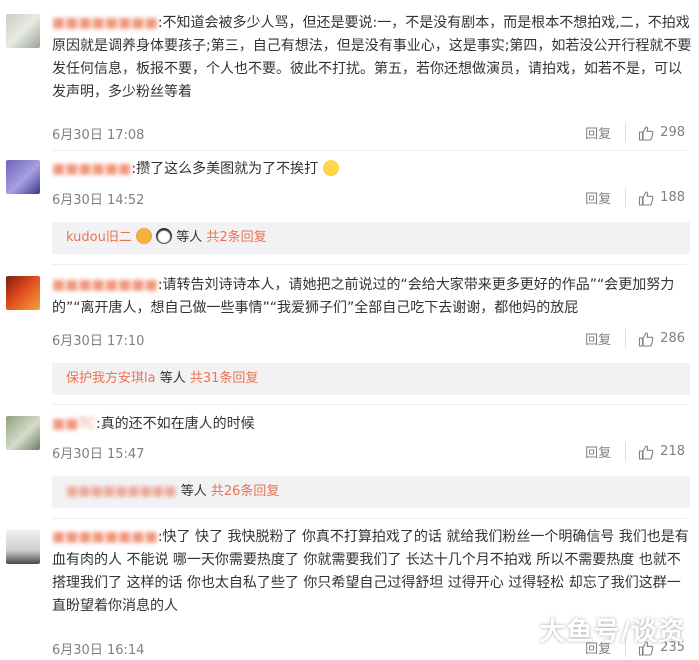  I want to click on like-count: 286, so click(672, 338).